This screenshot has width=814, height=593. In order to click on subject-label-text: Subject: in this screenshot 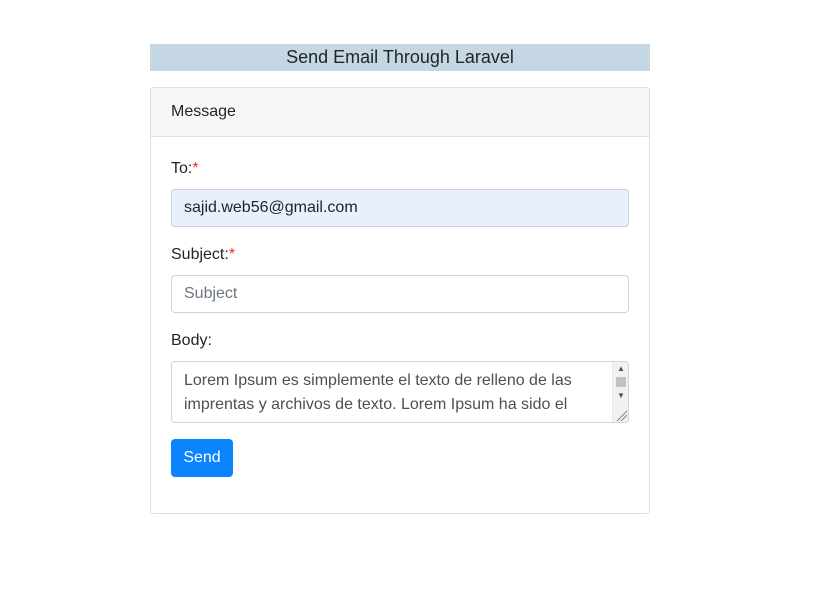, I will do `click(200, 254)`.